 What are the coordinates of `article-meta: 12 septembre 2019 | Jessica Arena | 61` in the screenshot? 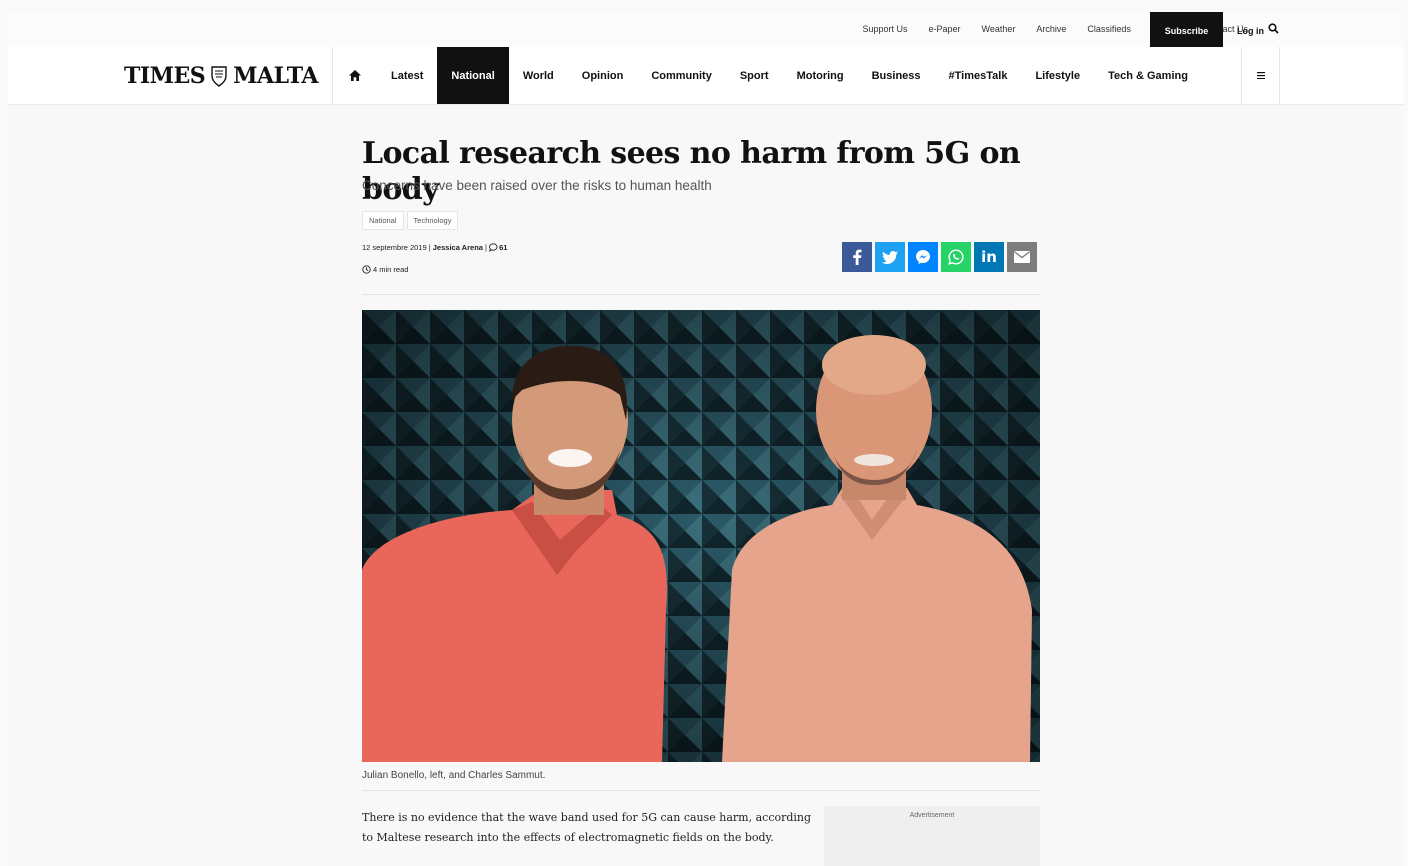 It's located at (434, 247).